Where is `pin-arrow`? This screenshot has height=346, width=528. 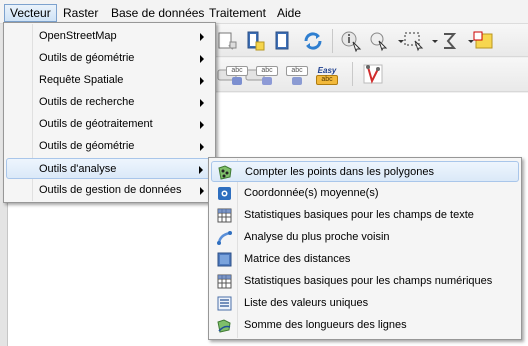 pin-arrow is located at coordinates (237, 81).